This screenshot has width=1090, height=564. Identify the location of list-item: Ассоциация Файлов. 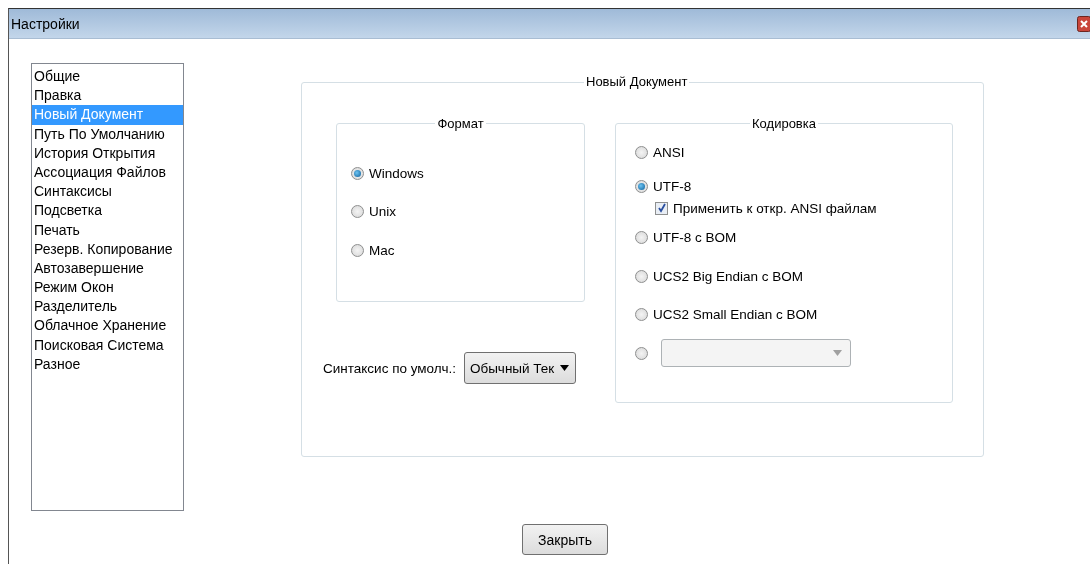
(107, 172).